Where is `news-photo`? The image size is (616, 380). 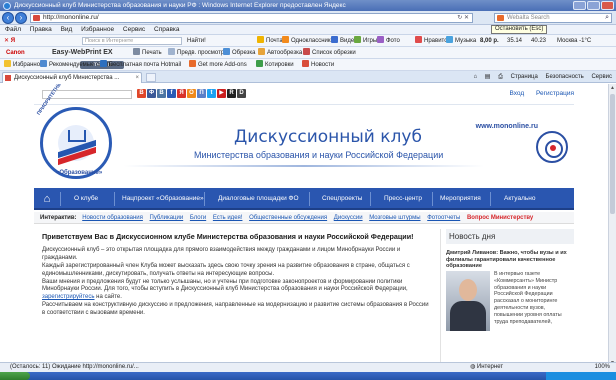 news-photo is located at coordinates (468, 301).